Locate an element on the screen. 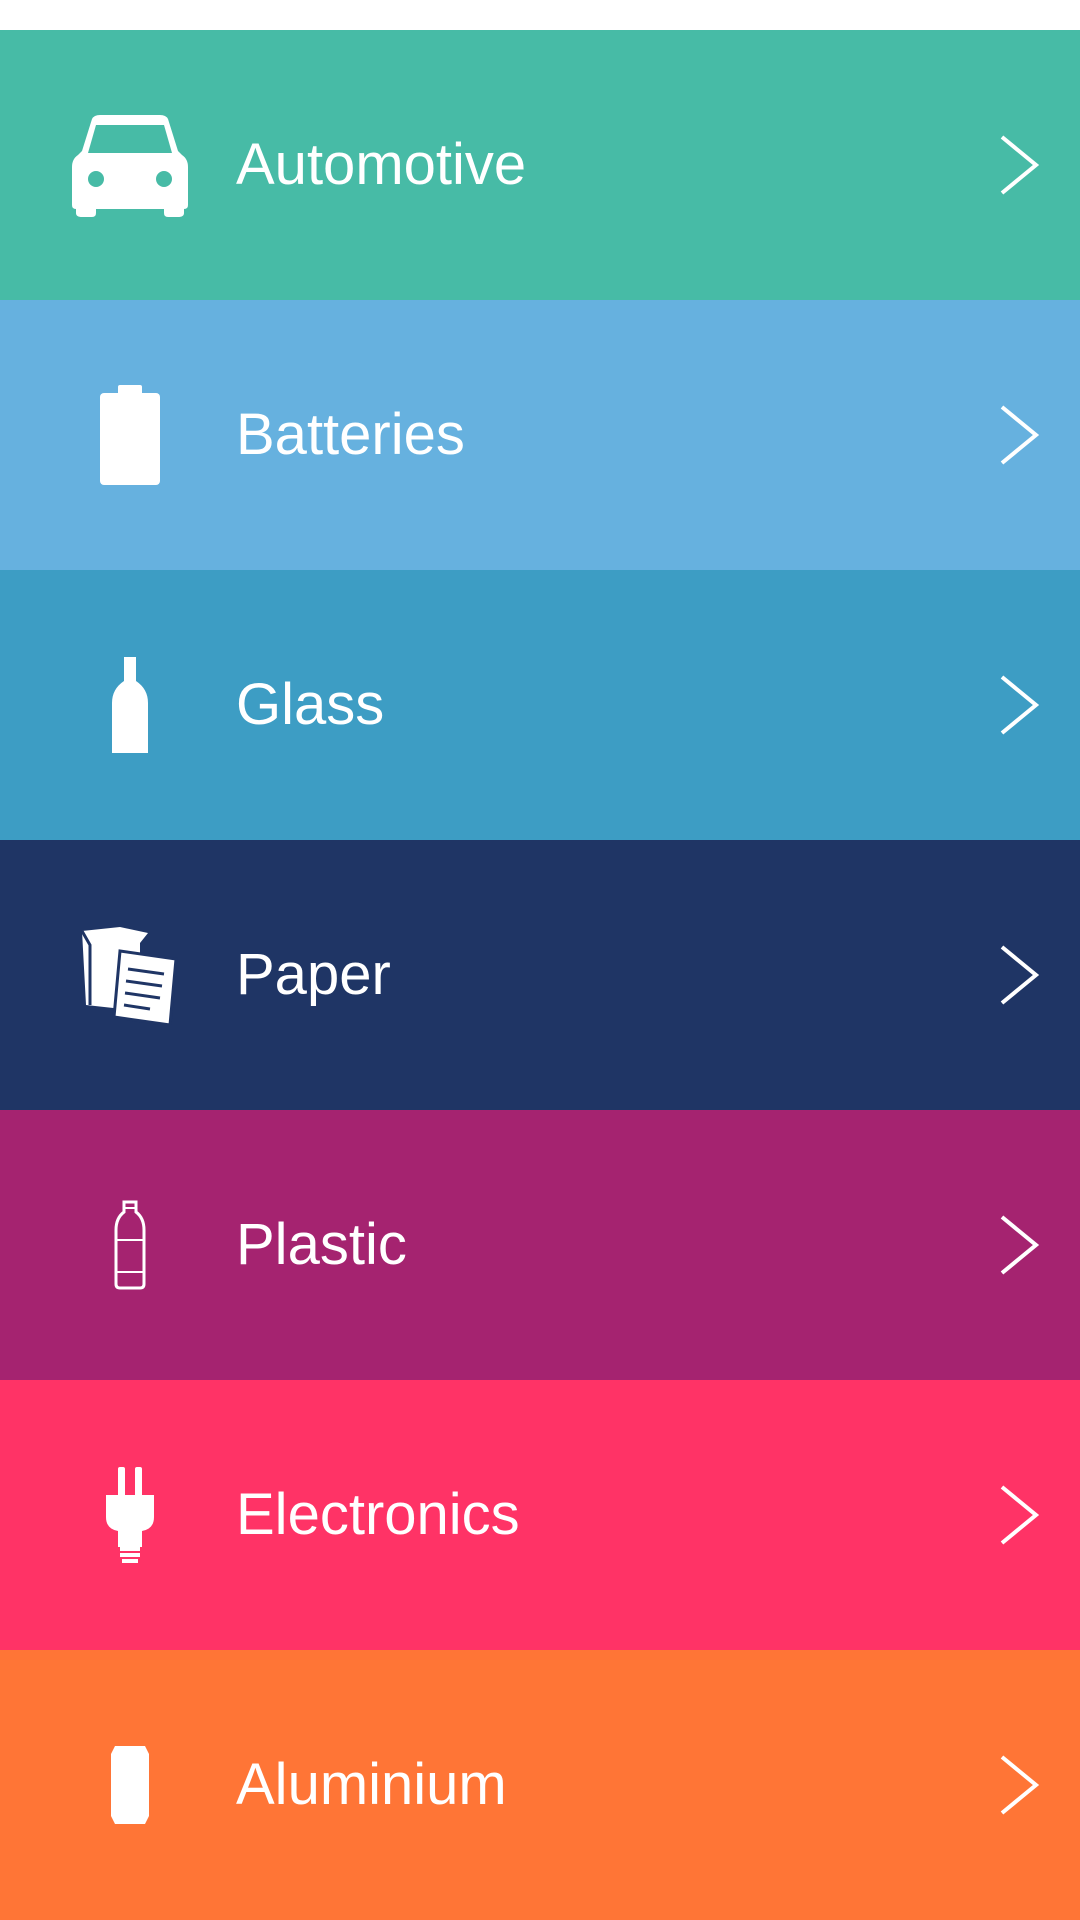  category-label-aluminium: Aluminium is located at coordinates (371, 1784).